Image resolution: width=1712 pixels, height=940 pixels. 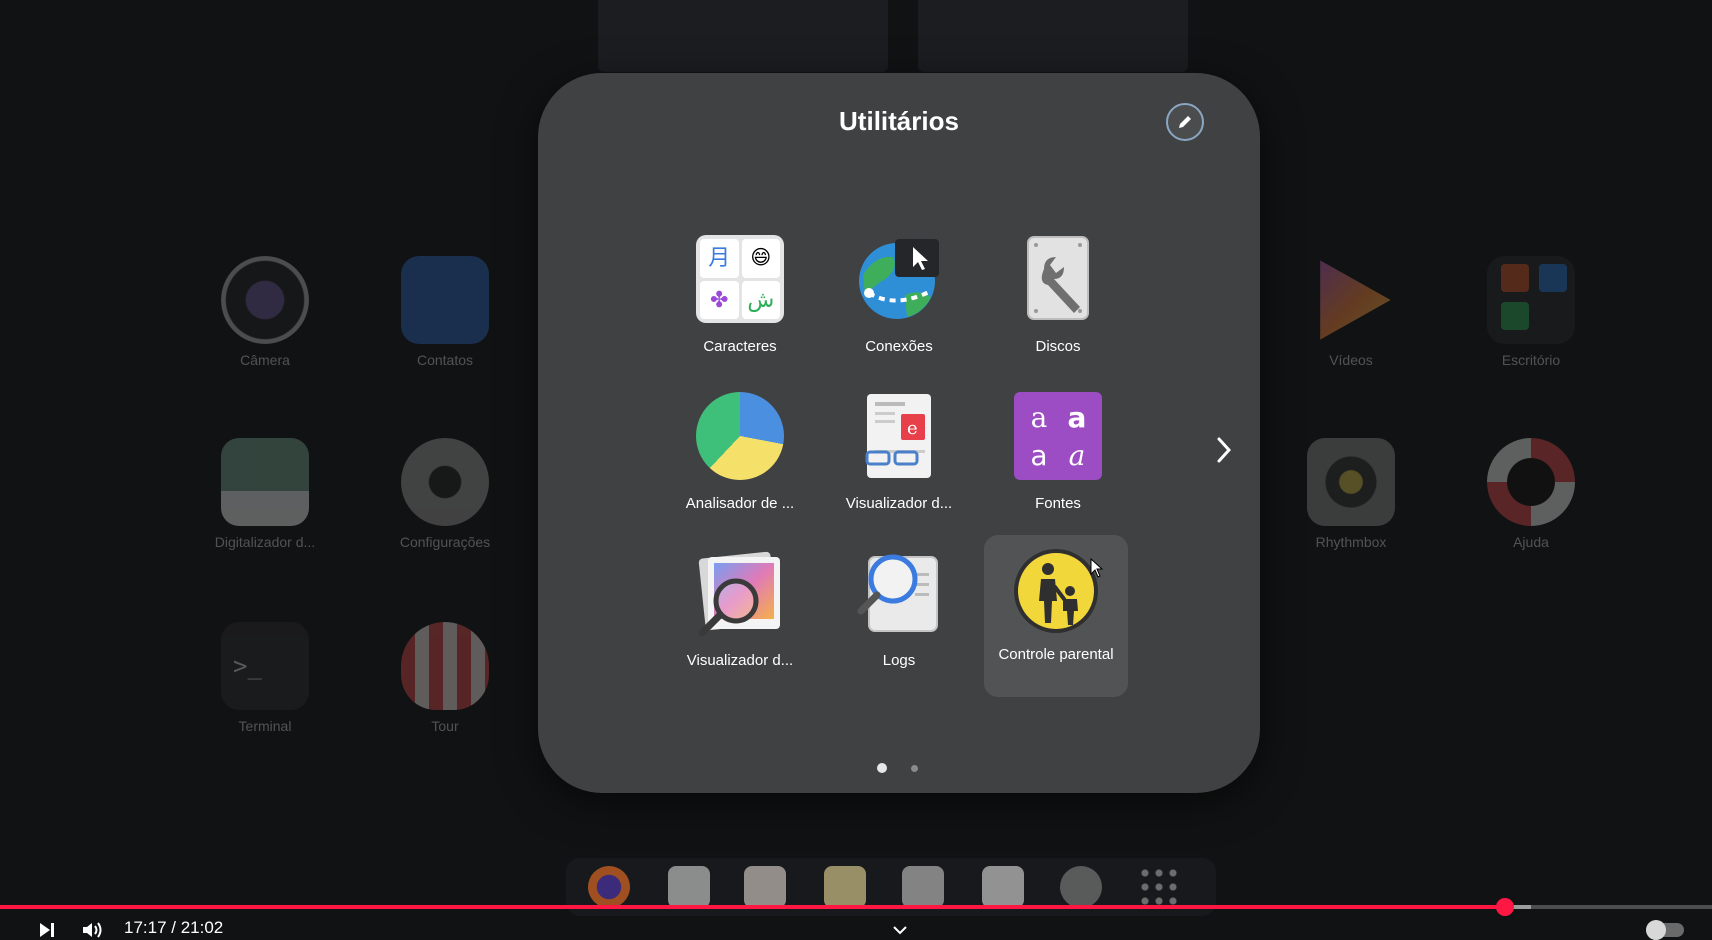 I want to click on bg-app-label: Vídeos, so click(x=1351, y=360).